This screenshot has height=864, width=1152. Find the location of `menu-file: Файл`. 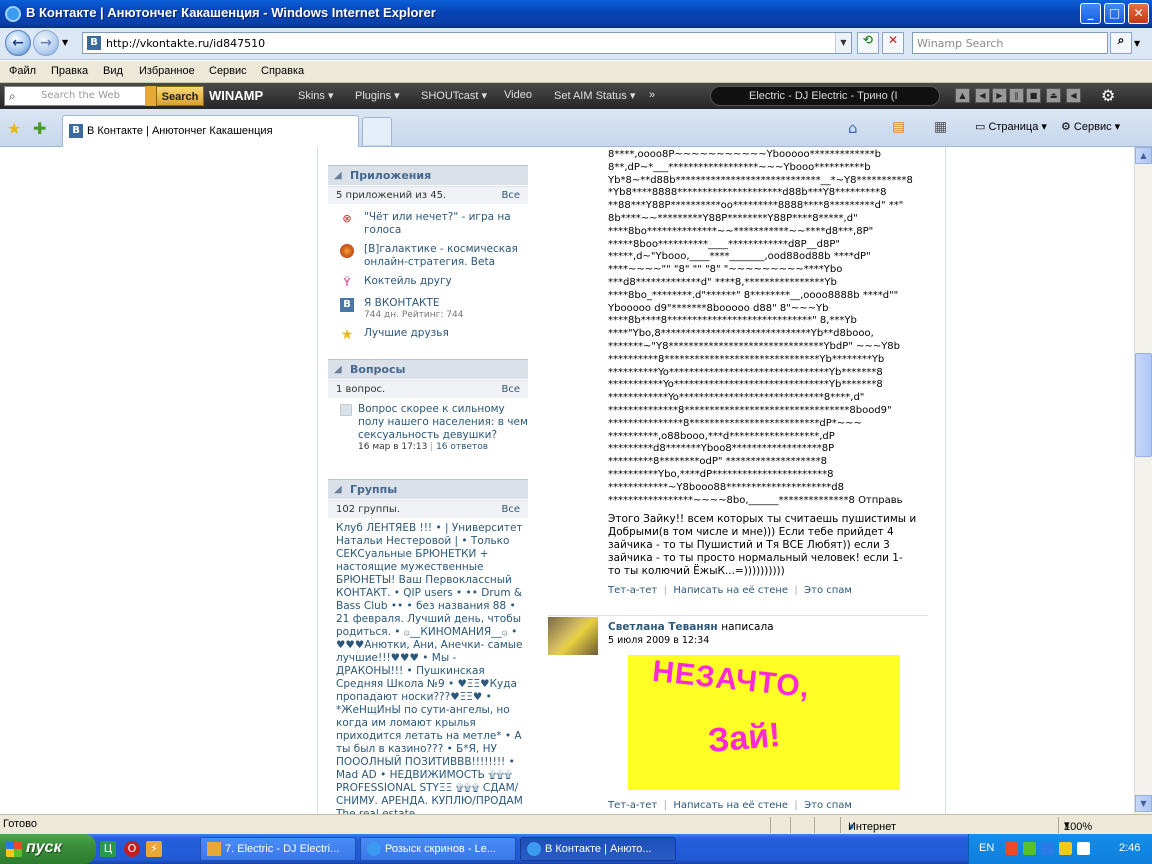

menu-file: Файл is located at coordinates (22, 71).